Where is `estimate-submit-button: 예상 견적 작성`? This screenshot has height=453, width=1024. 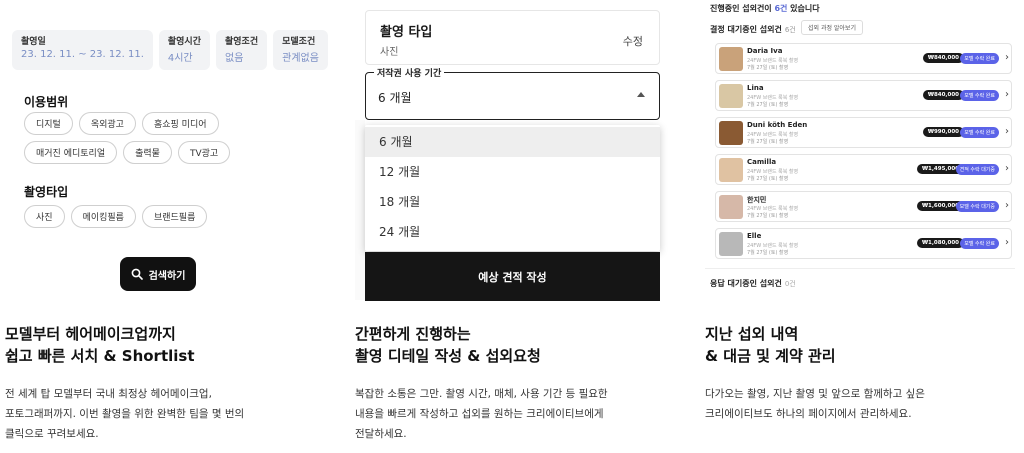
estimate-submit-button: 예상 견적 작성 is located at coordinates (512, 276).